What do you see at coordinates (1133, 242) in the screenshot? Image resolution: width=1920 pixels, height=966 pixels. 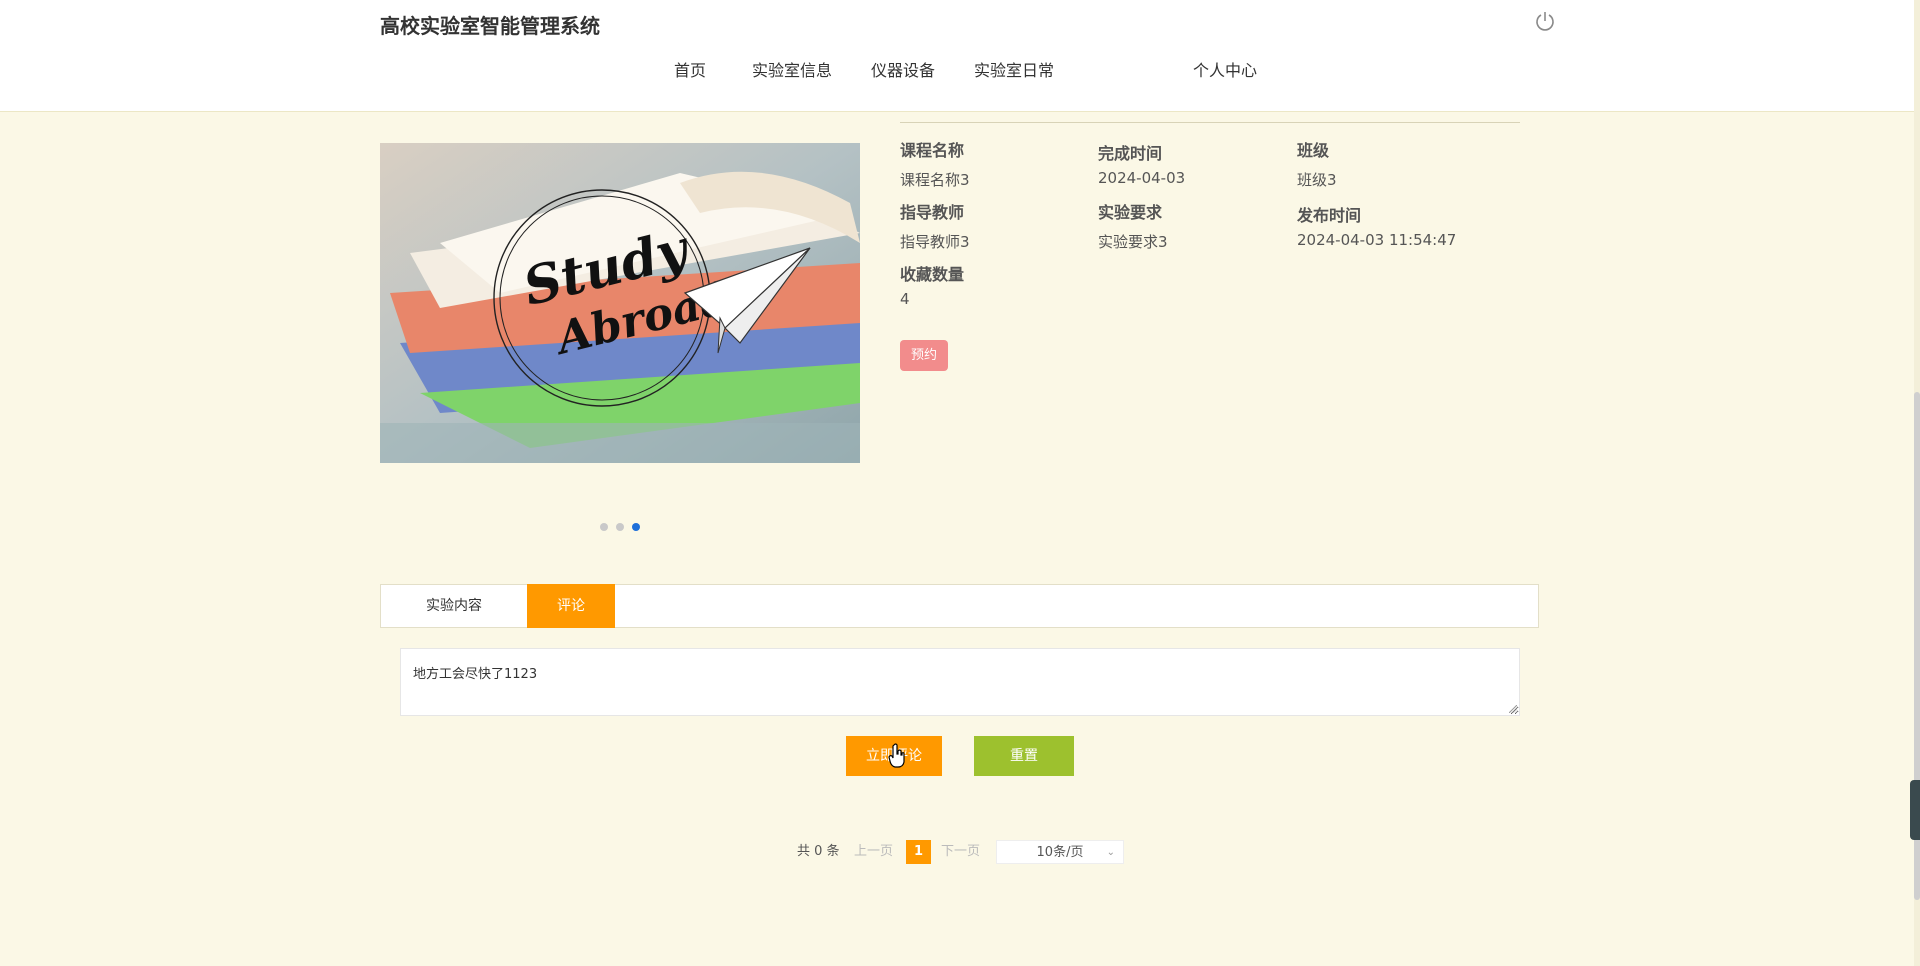 I see `requirement-value: 实验要求3` at bounding box center [1133, 242].